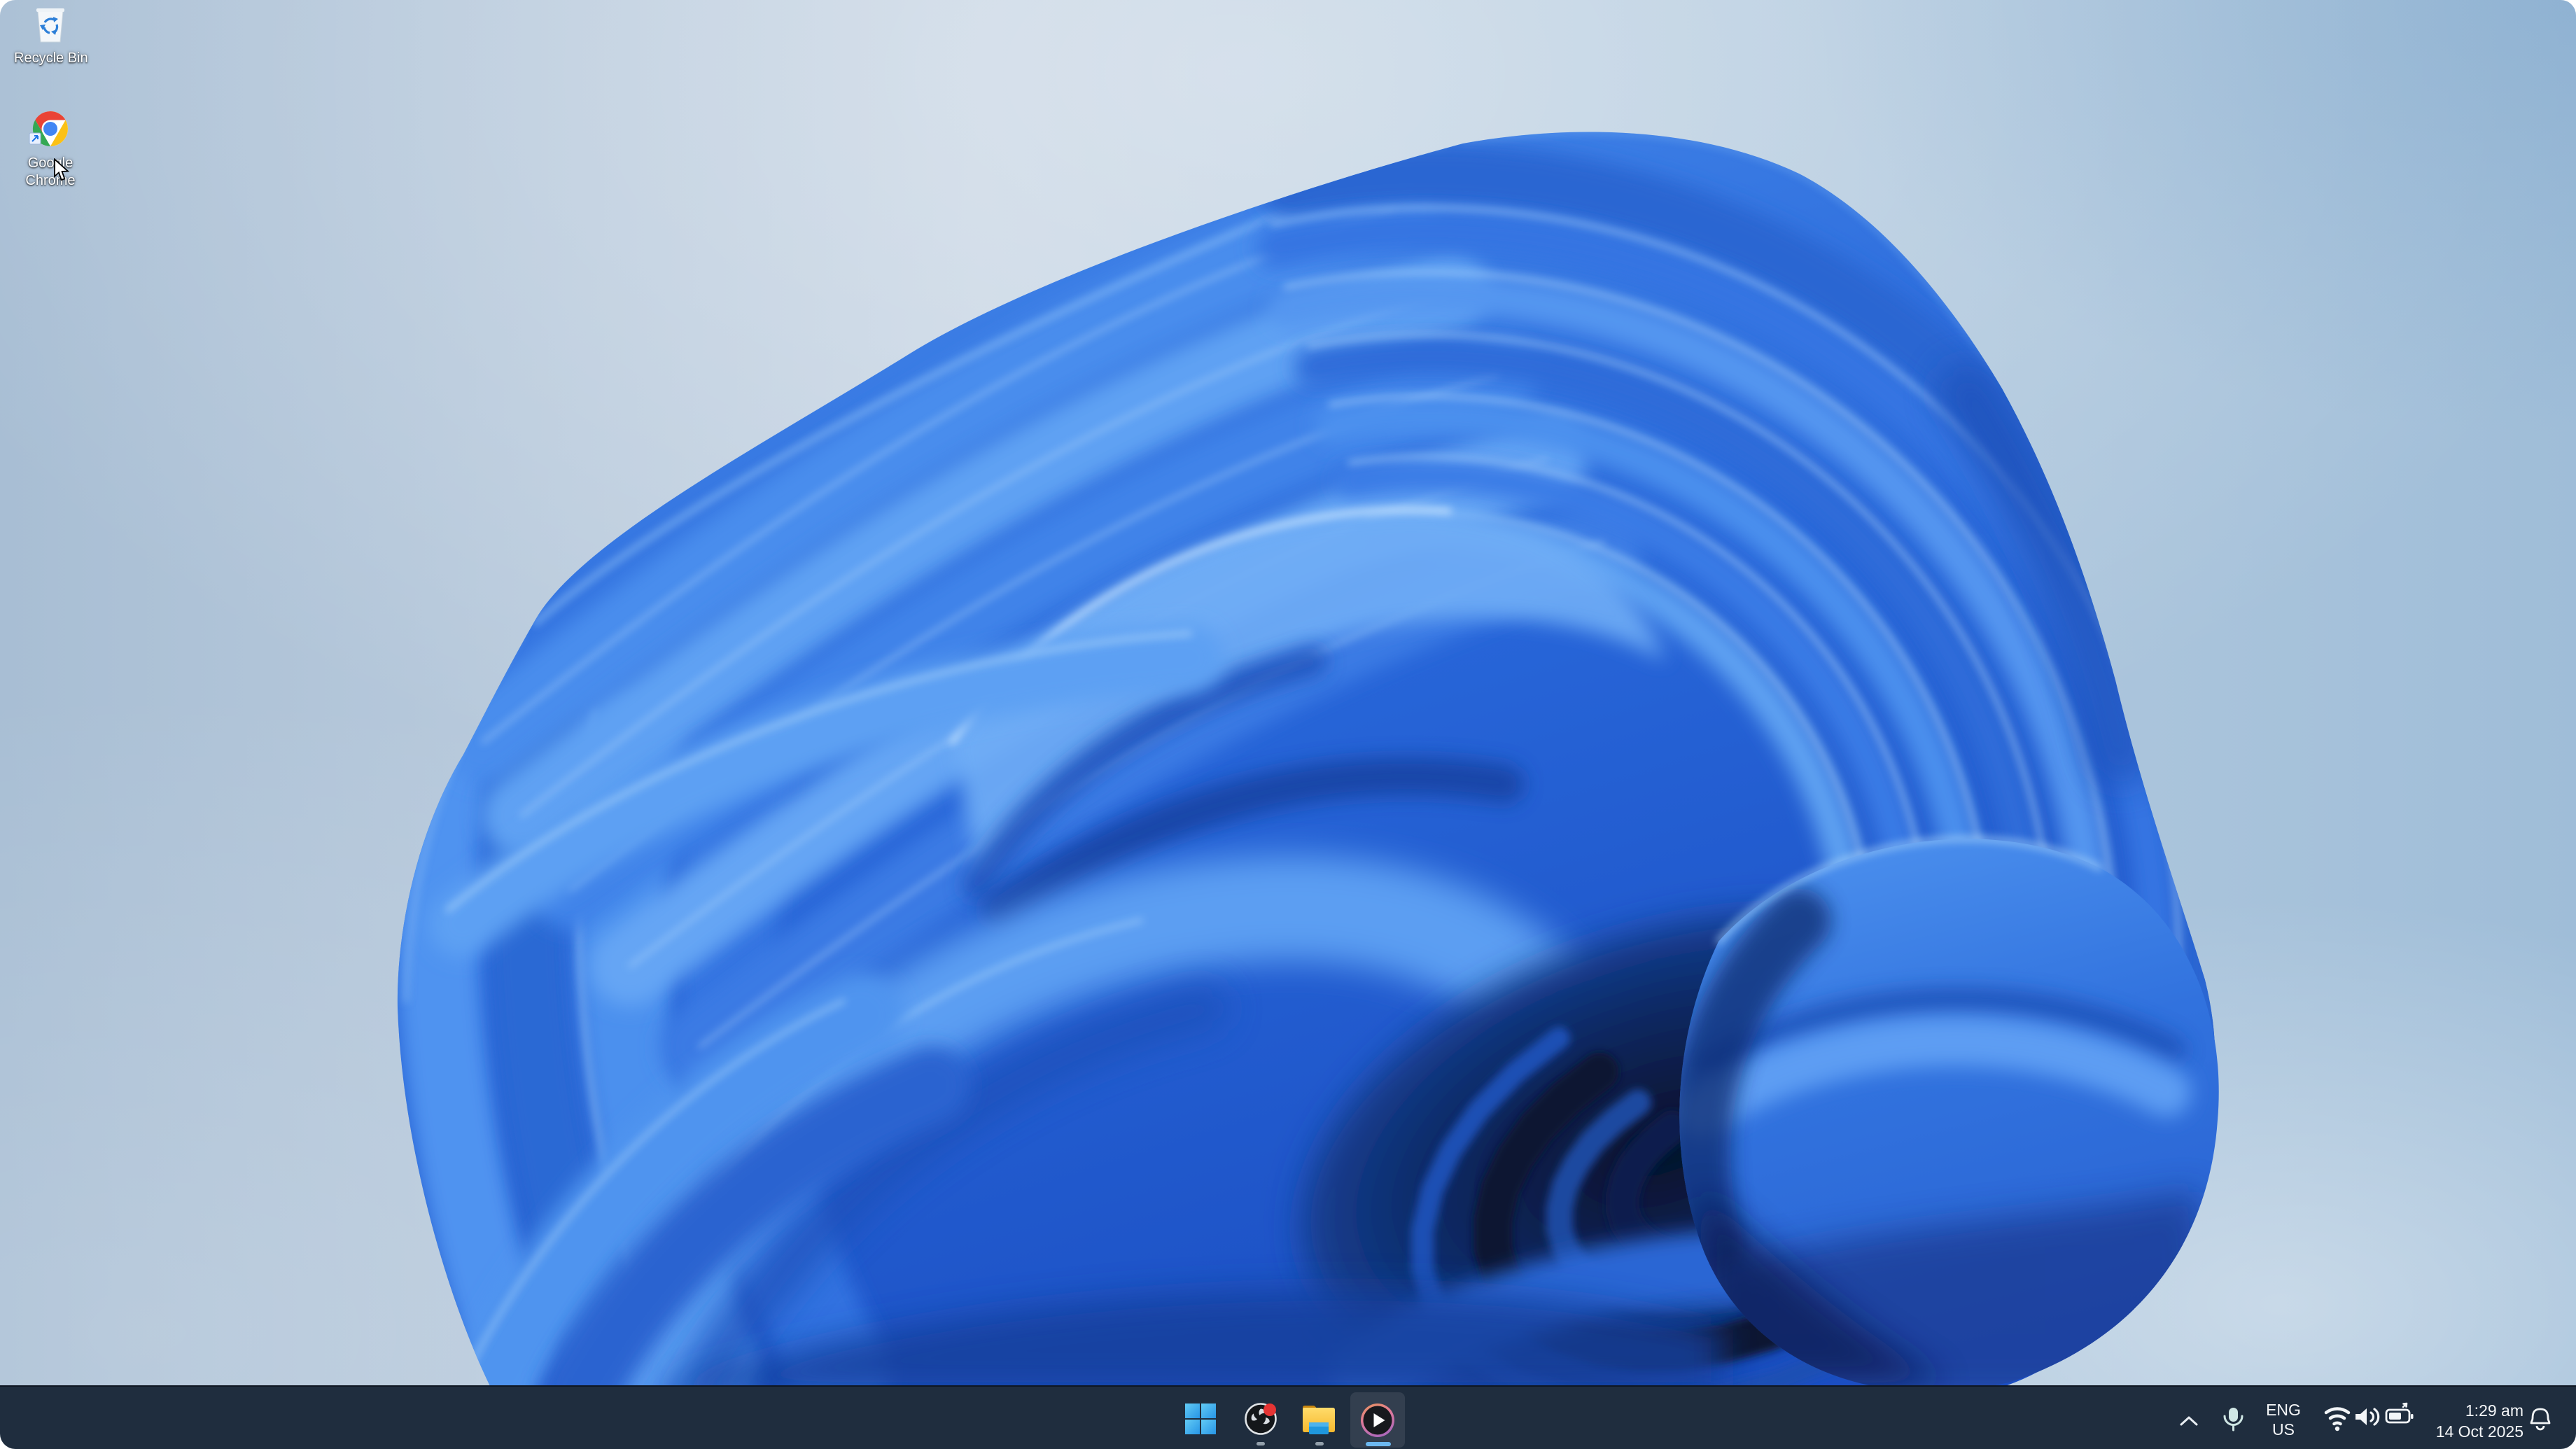 This screenshot has height=1449, width=2576. Describe the element at coordinates (2494, 1410) in the screenshot. I see `svg-text: 1:29 am` at that location.